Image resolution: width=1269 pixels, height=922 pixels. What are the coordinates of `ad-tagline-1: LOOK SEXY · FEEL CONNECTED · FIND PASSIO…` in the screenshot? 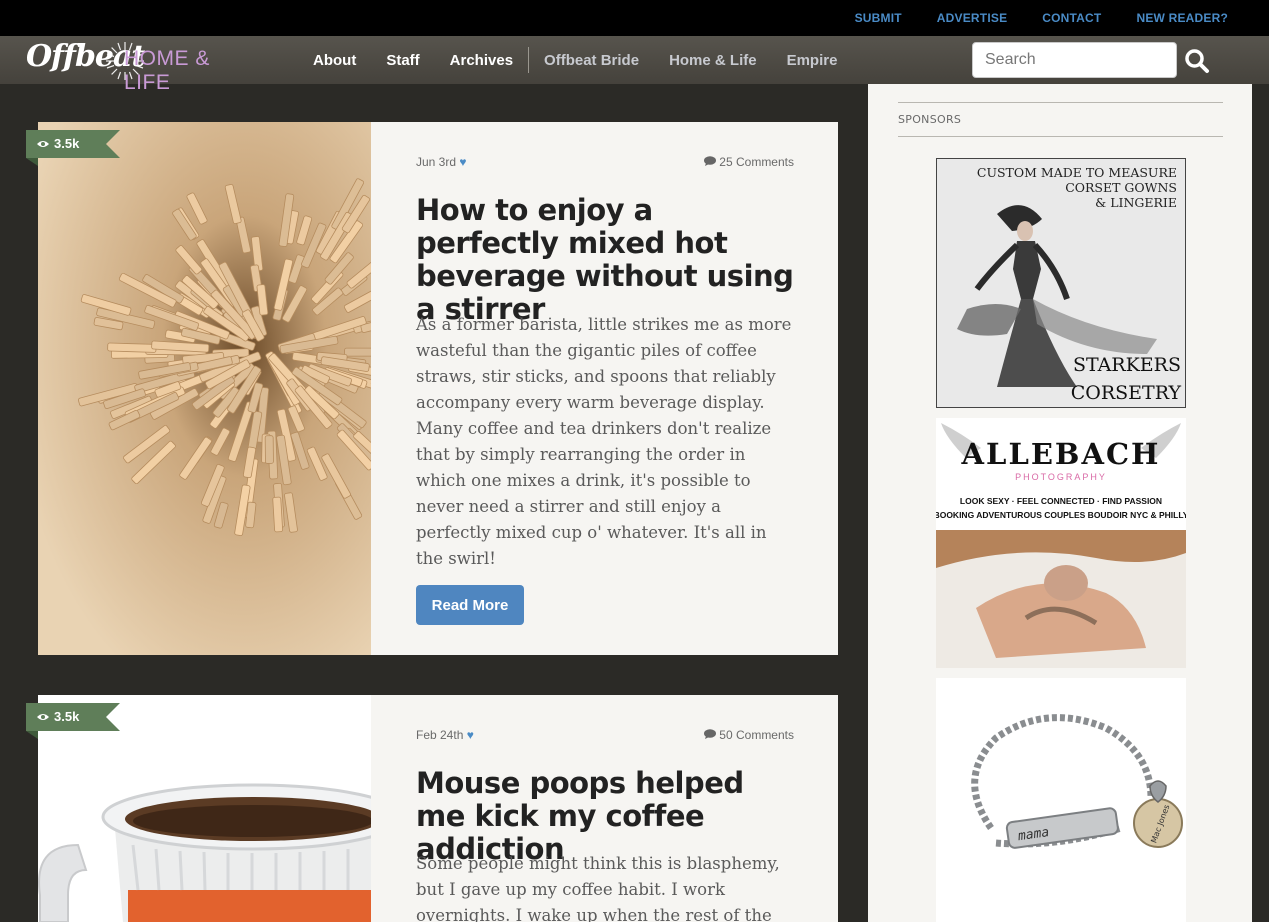 It's located at (1061, 501).